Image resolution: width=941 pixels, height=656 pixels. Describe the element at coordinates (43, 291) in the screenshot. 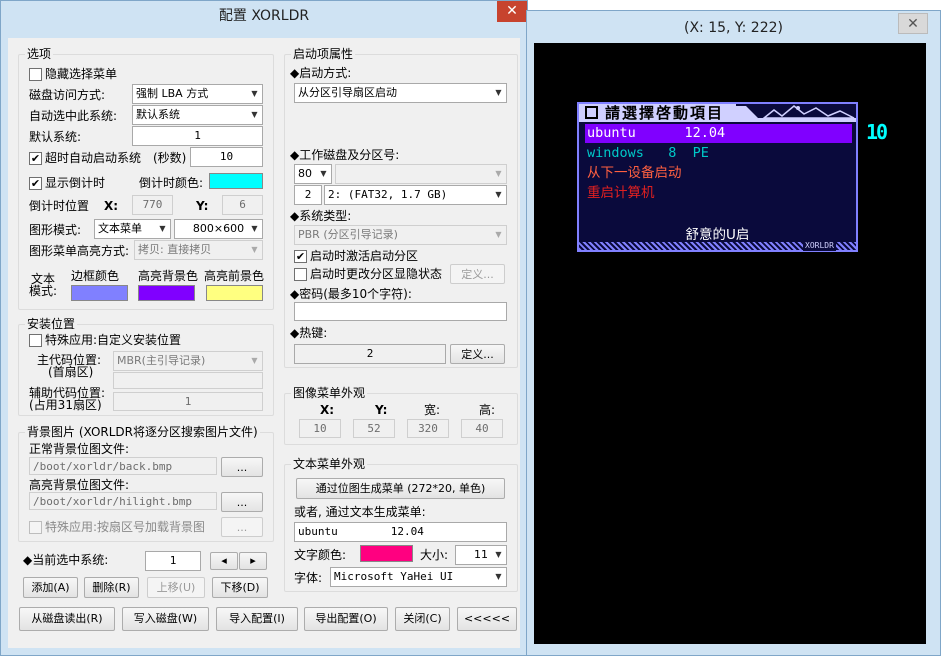

I see `text-mode-label-line2: 模式:` at that location.